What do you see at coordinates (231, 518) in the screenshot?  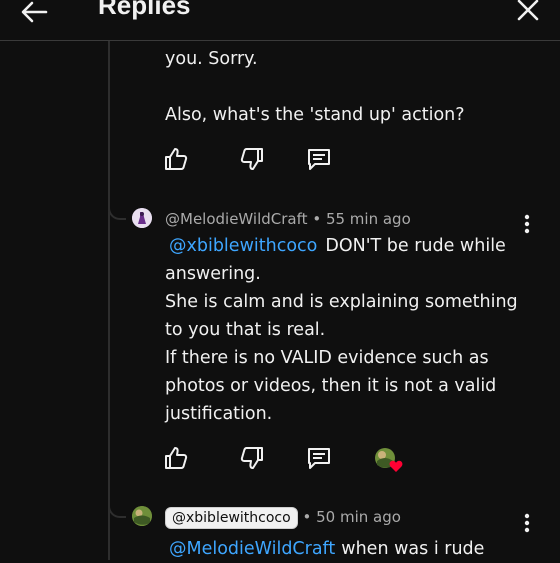 I see `comment-author: @xbiblewithcoco` at bounding box center [231, 518].